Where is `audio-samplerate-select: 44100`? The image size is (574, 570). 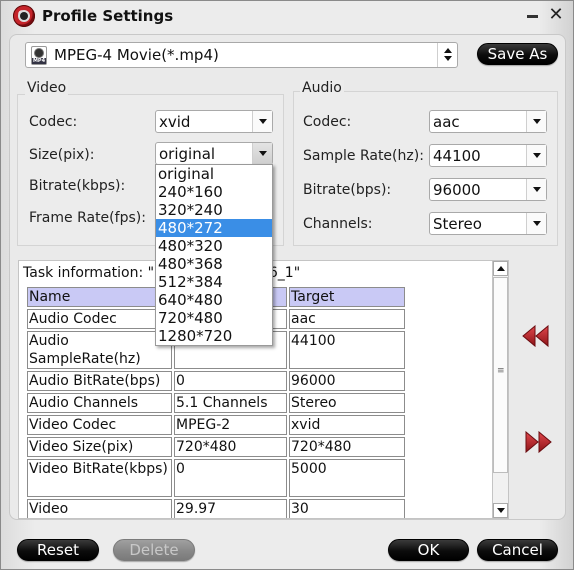 audio-samplerate-select: 44100 is located at coordinates (488, 155).